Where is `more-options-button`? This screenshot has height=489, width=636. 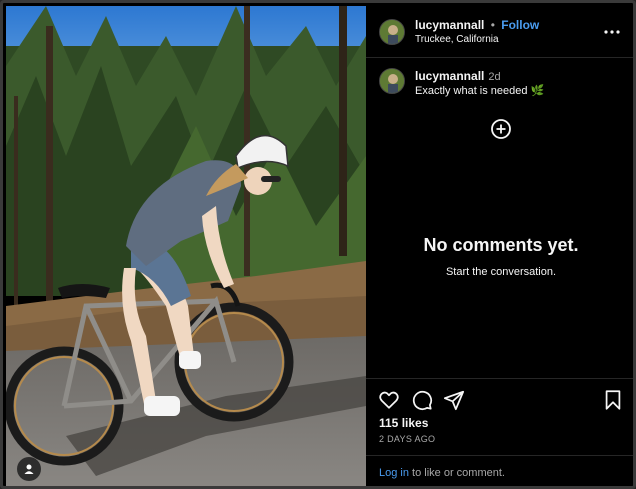
more-options-button is located at coordinates (612, 32).